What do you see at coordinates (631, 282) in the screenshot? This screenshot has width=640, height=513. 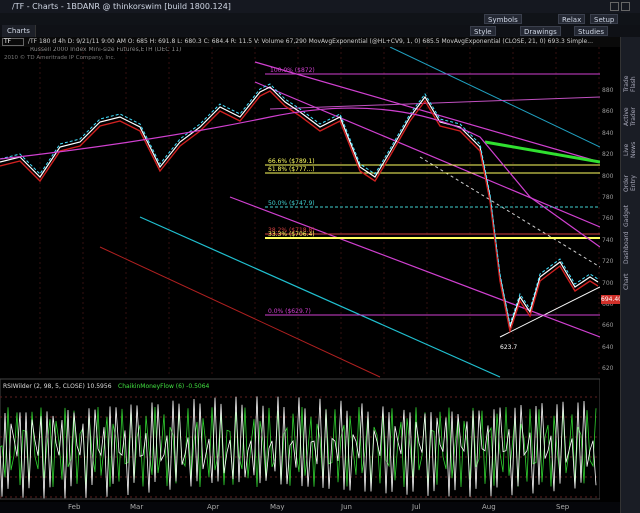 I see `sidebar-tab: Chart` at bounding box center [631, 282].